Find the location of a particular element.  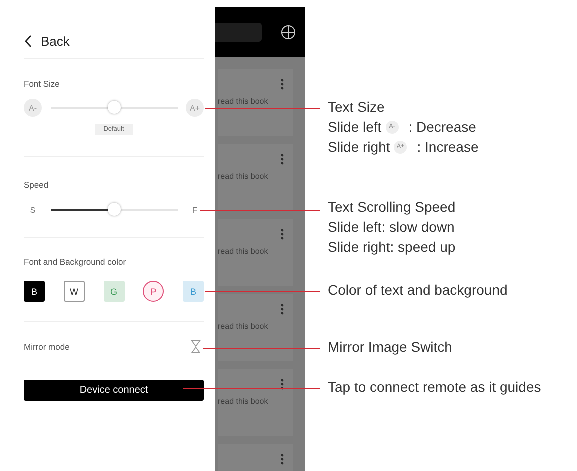

device-connect-button: Device connect is located at coordinates (114, 390).